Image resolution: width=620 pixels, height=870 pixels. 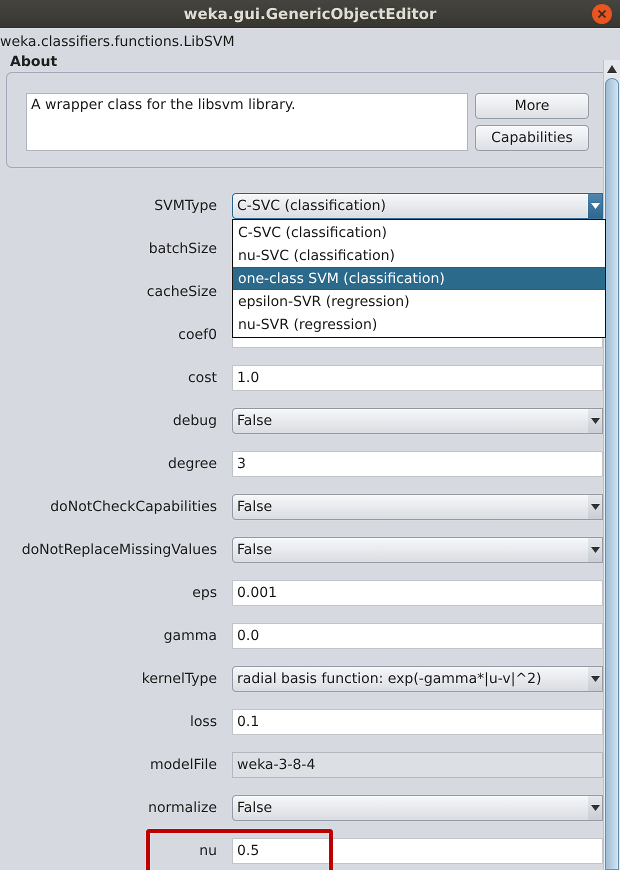 What do you see at coordinates (417, 635) in the screenshot?
I see `input-field: 0.0` at bounding box center [417, 635].